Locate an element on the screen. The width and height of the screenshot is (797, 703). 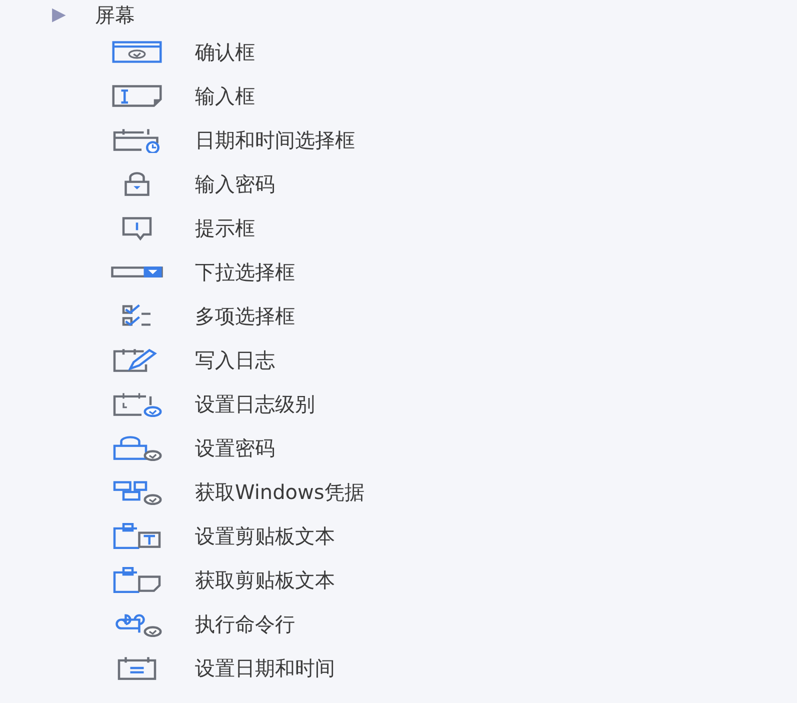
tree-item: 设置日期和时间 is located at coordinates (265, 668).